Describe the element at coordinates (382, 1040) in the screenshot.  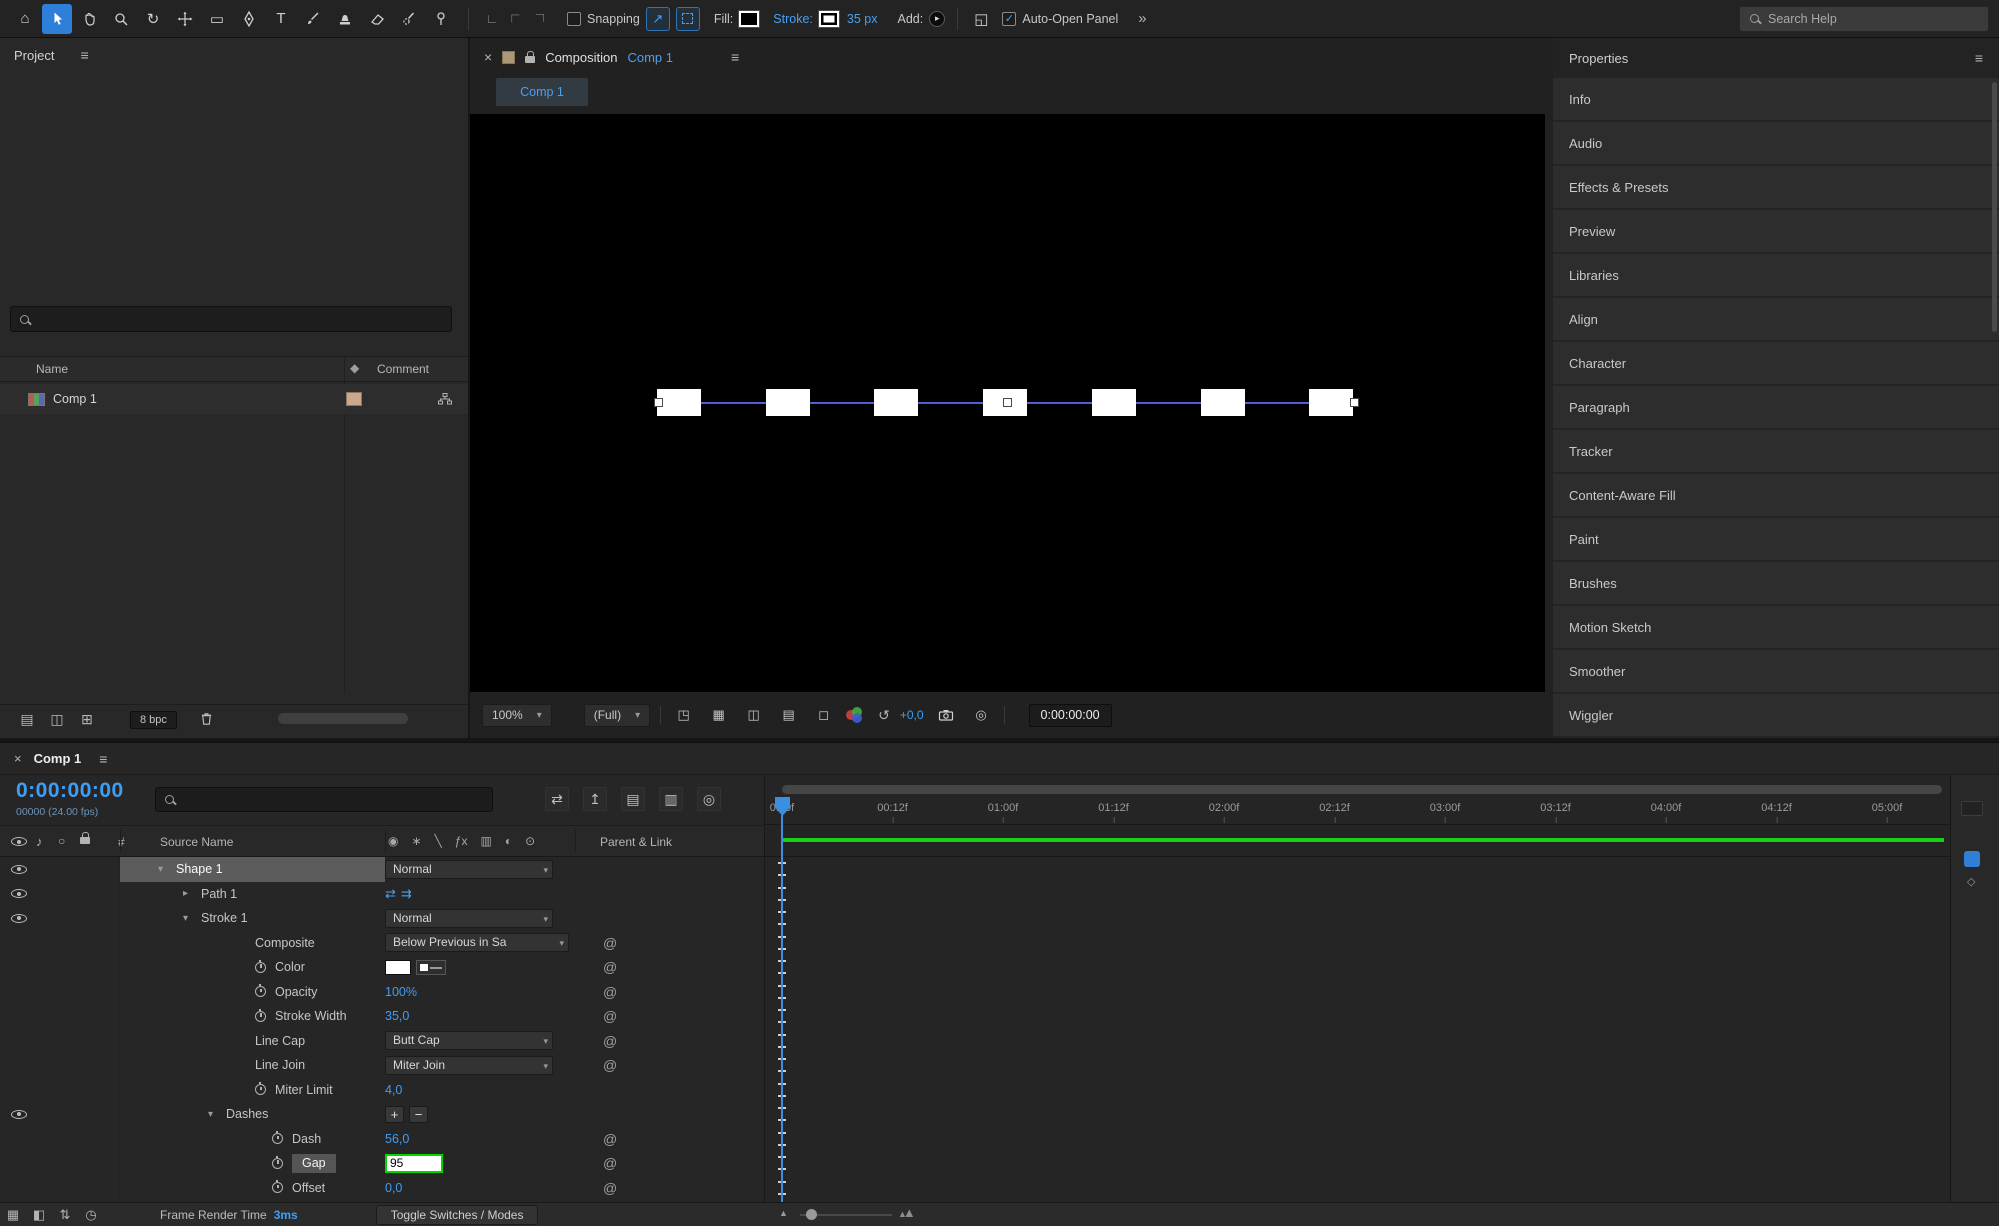
I see `timeline-row-line-cap: Line Cap Butt Cap ▾ @` at that location.